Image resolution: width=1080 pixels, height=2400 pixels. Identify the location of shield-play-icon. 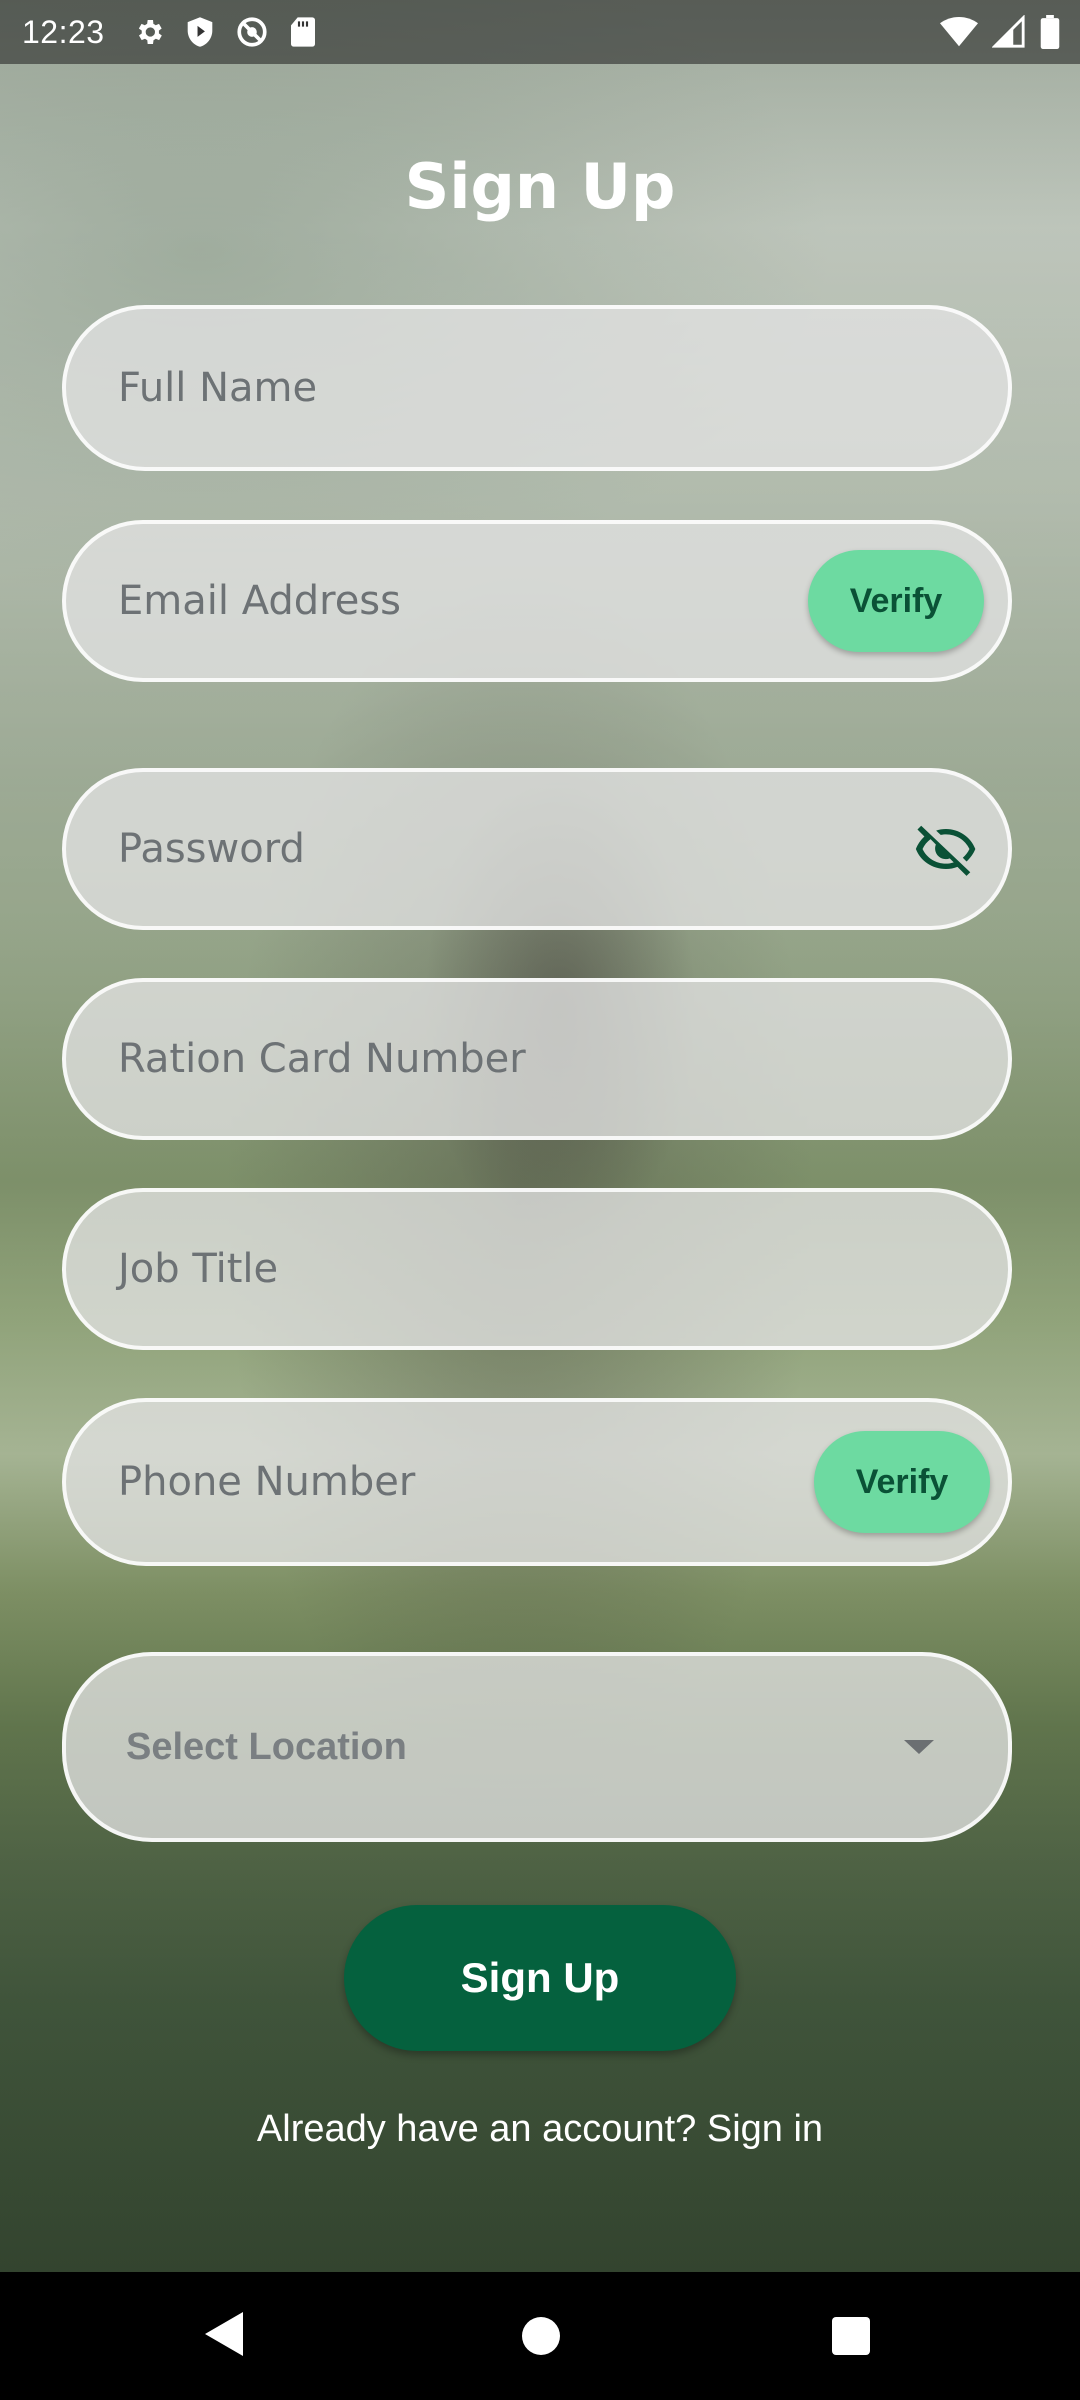
(200, 32).